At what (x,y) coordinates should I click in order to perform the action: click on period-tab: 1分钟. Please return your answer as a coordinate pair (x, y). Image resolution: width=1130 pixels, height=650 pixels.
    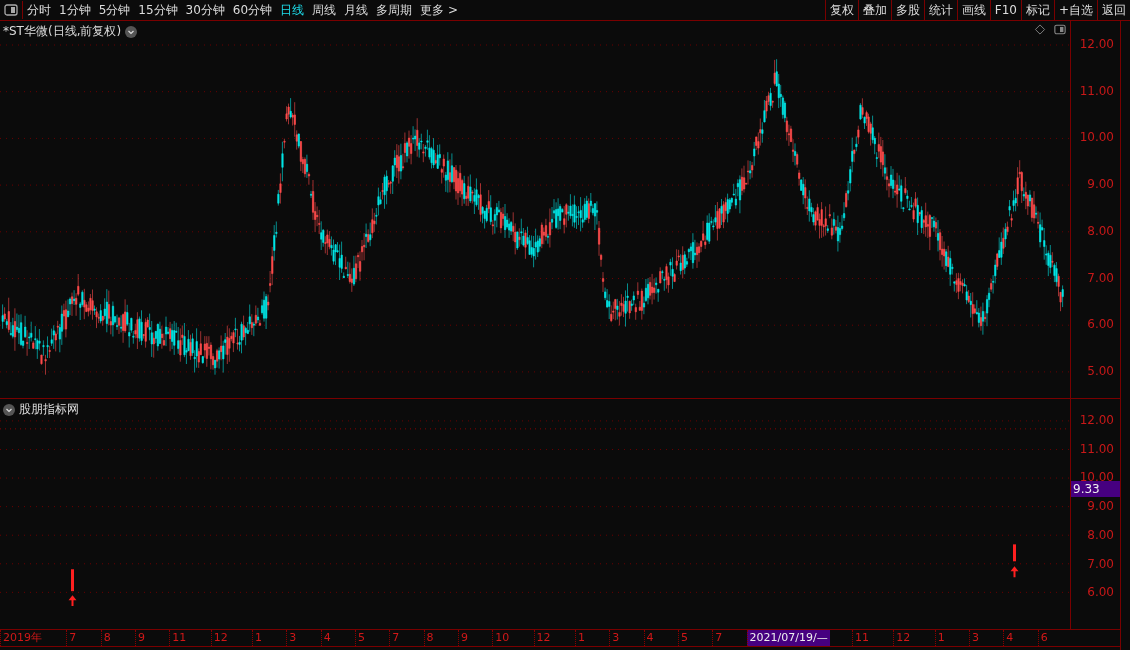
    Looking at the image, I should click on (75, 10).